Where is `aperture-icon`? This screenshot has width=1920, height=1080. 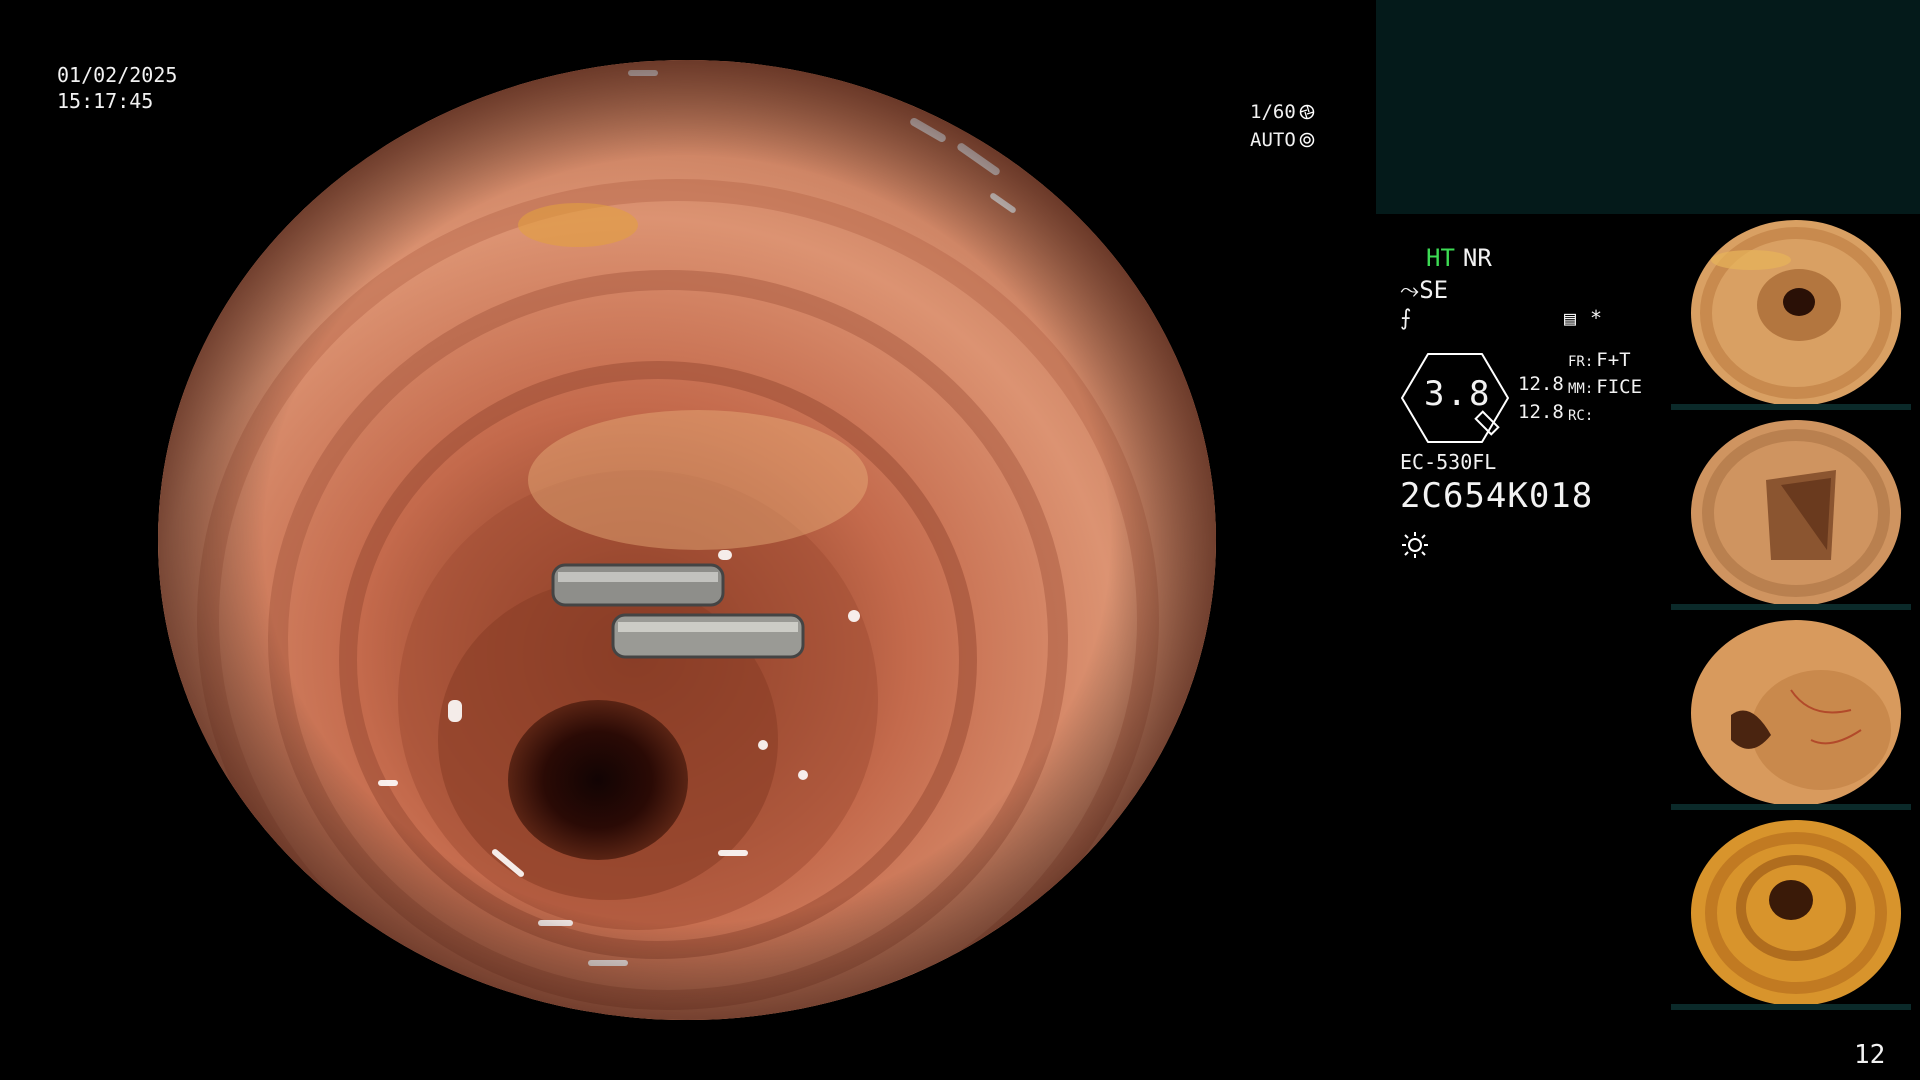
aperture-icon is located at coordinates (1307, 112).